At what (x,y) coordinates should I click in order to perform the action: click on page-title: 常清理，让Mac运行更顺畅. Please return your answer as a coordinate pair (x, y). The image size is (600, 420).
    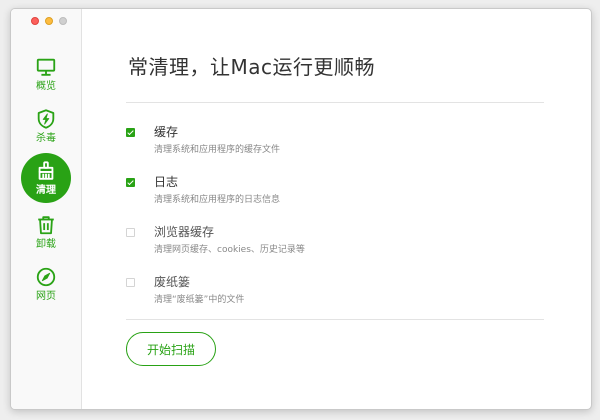
    Looking at the image, I should click on (252, 67).